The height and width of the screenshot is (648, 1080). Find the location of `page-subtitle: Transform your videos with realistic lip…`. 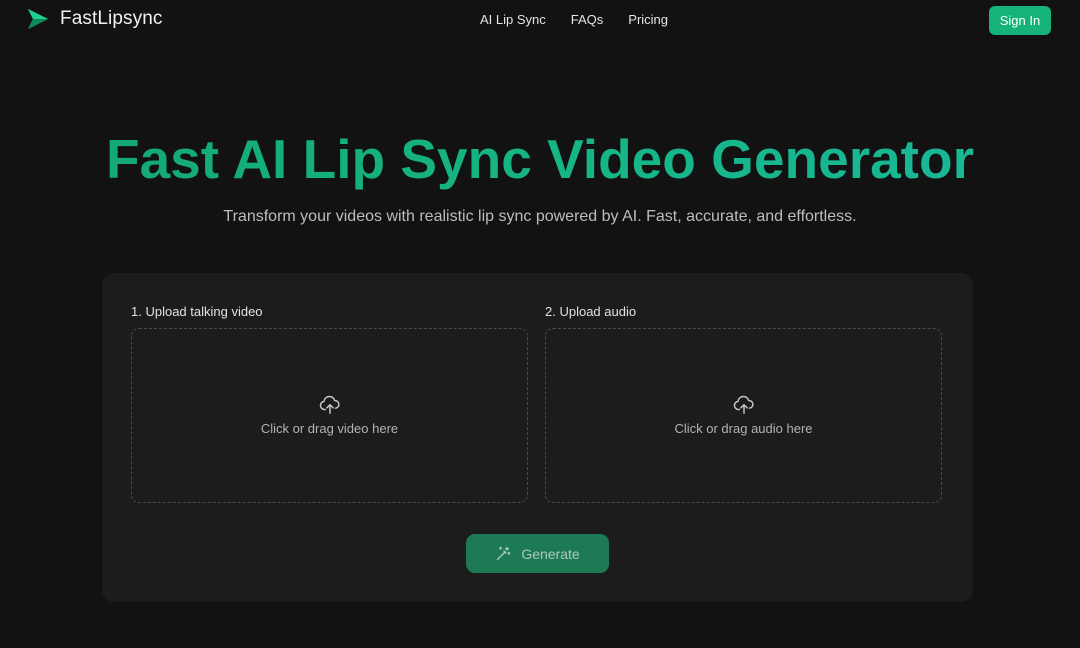

page-subtitle: Transform your videos with realistic lip… is located at coordinates (540, 216).